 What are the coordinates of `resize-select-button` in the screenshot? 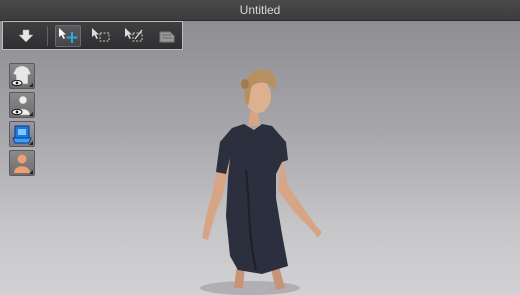 It's located at (134, 36).